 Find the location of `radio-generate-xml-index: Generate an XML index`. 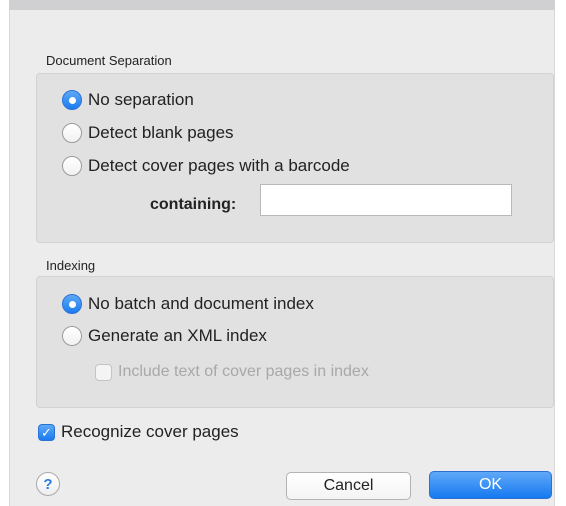

radio-generate-xml-index: Generate an XML index is located at coordinates (164, 336).